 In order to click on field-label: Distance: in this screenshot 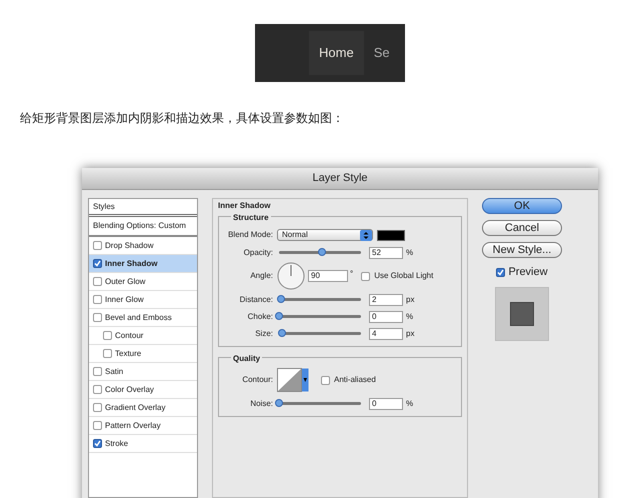, I will do `click(256, 300)`.